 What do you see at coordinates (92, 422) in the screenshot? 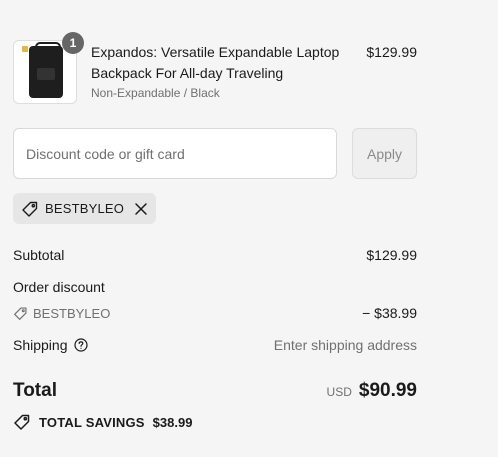
I see `total-savings-label: TOTAL SAVINGS` at bounding box center [92, 422].